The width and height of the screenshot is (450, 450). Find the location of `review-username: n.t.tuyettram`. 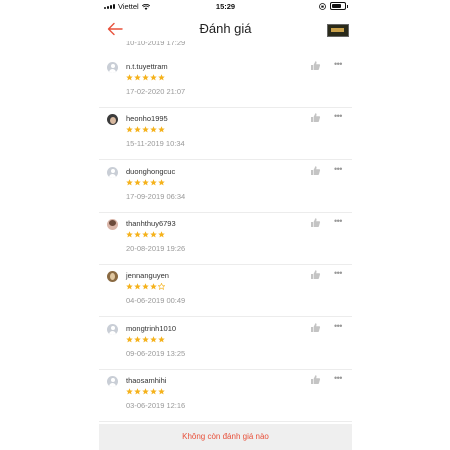

review-username: n.t.tuyettram is located at coordinates (147, 66).